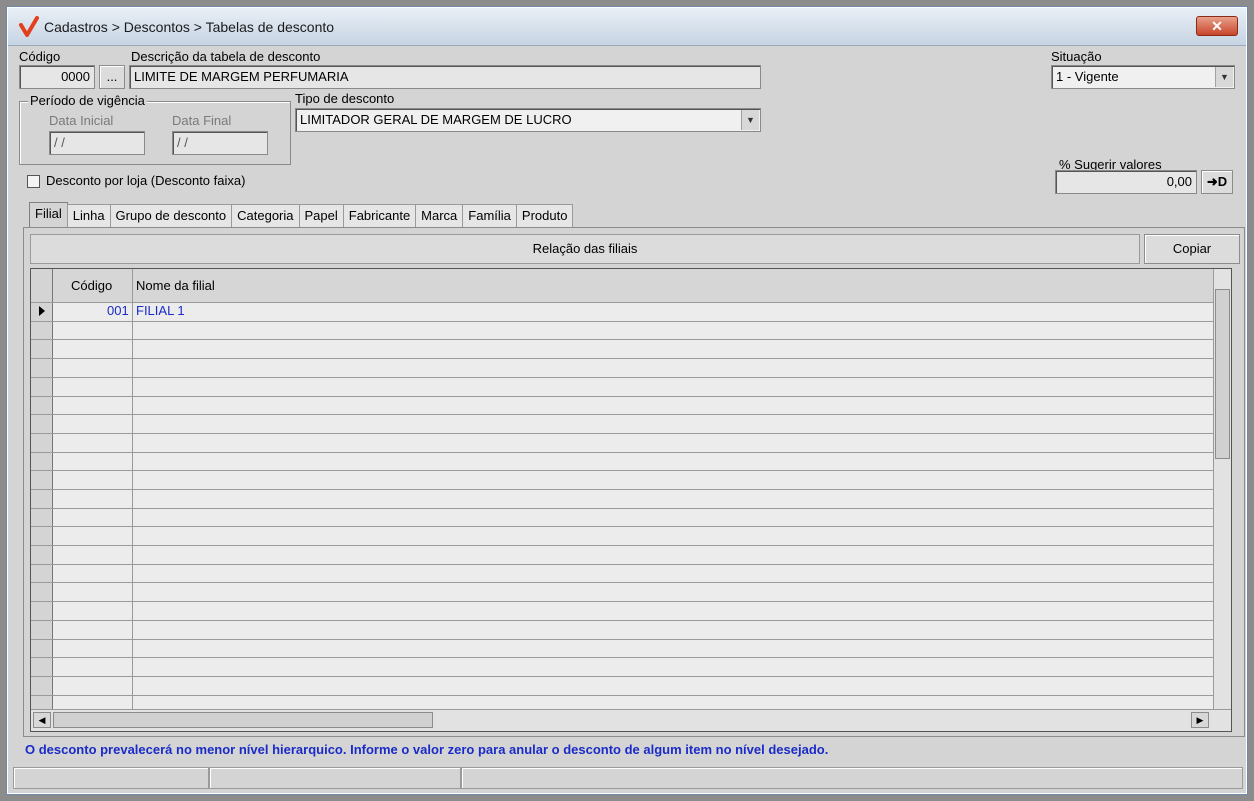 This screenshot has height=801, width=1254. I want to click on codigo-label: Código, so click(40, 56).